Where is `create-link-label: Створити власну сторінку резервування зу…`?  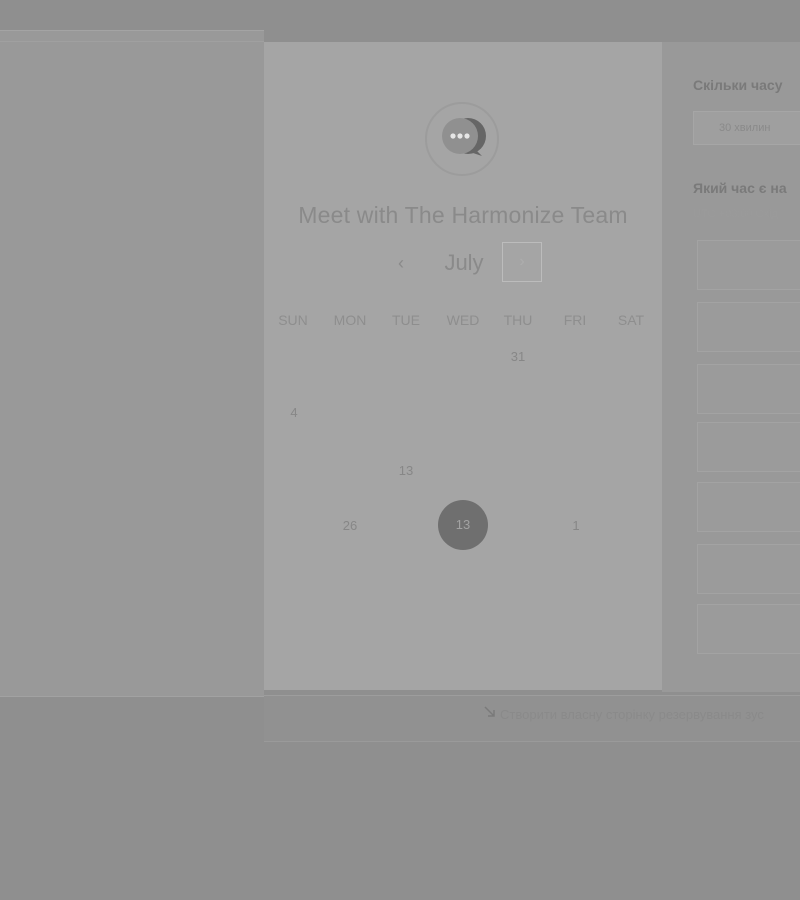 create-link-label: Створити власну сторінку резервування зу… is located at coordinates (632, 714).